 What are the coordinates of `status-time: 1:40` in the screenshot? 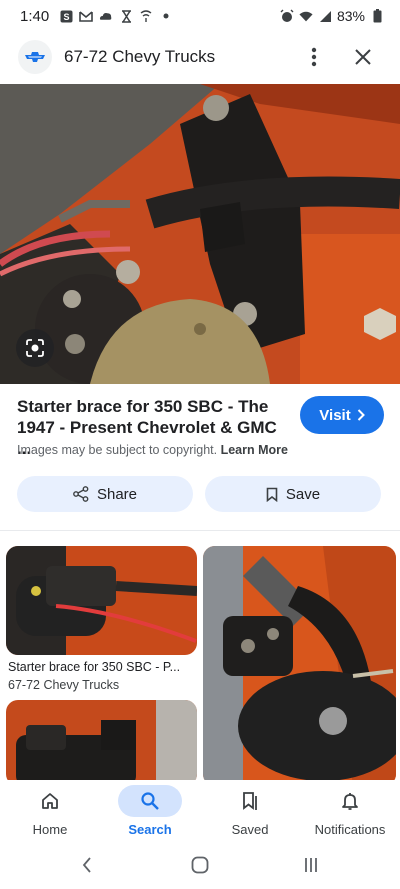 It's located at (35, 16).